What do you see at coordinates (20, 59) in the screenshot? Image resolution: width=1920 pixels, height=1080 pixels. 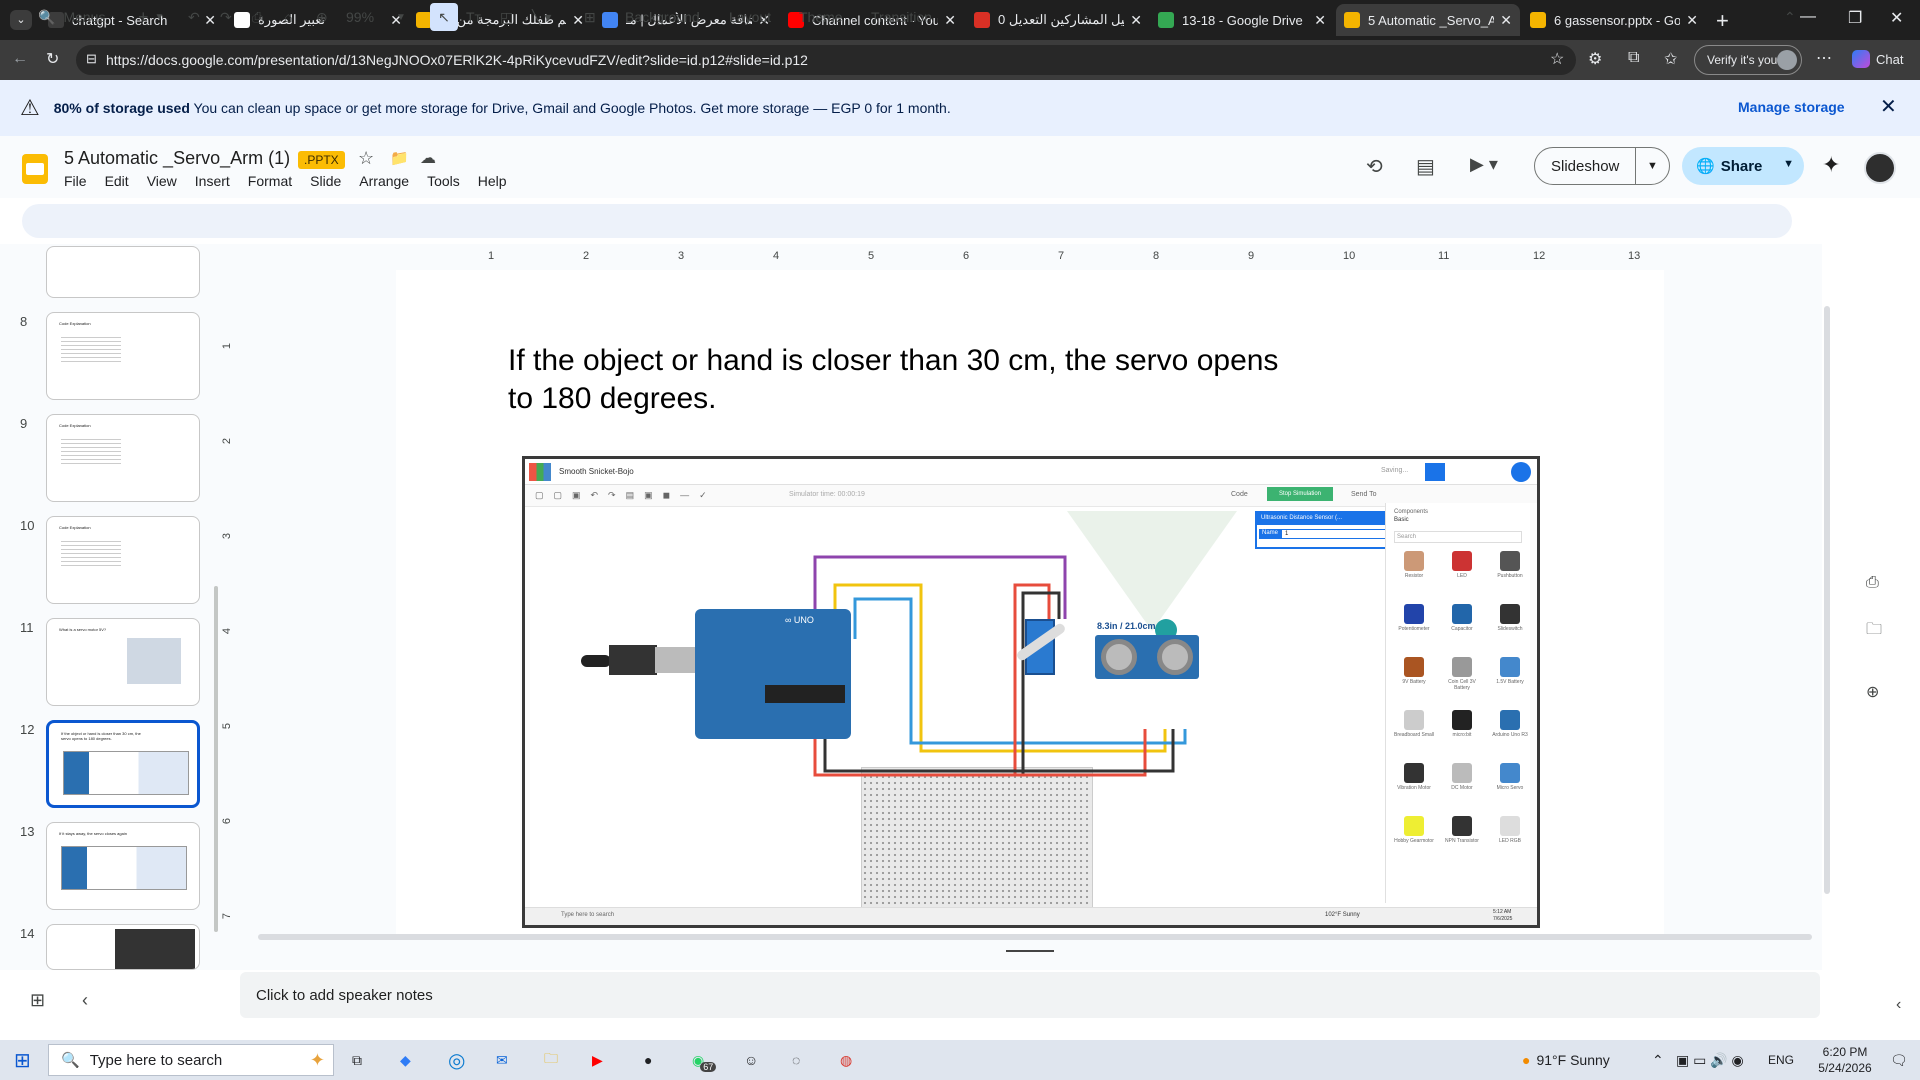 I see `back-icon: ←` at bounding box center [20, 59].